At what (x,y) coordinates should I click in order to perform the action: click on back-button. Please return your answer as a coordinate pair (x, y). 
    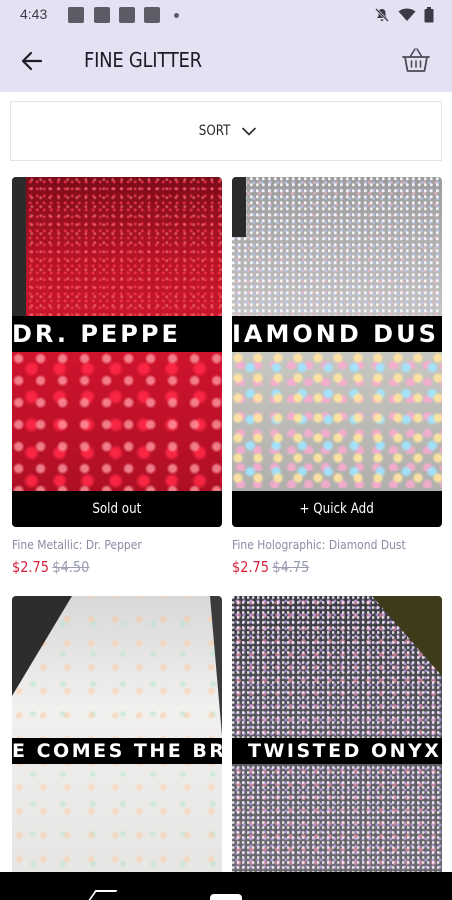
    Looking at the image, I should click on (32, 61).